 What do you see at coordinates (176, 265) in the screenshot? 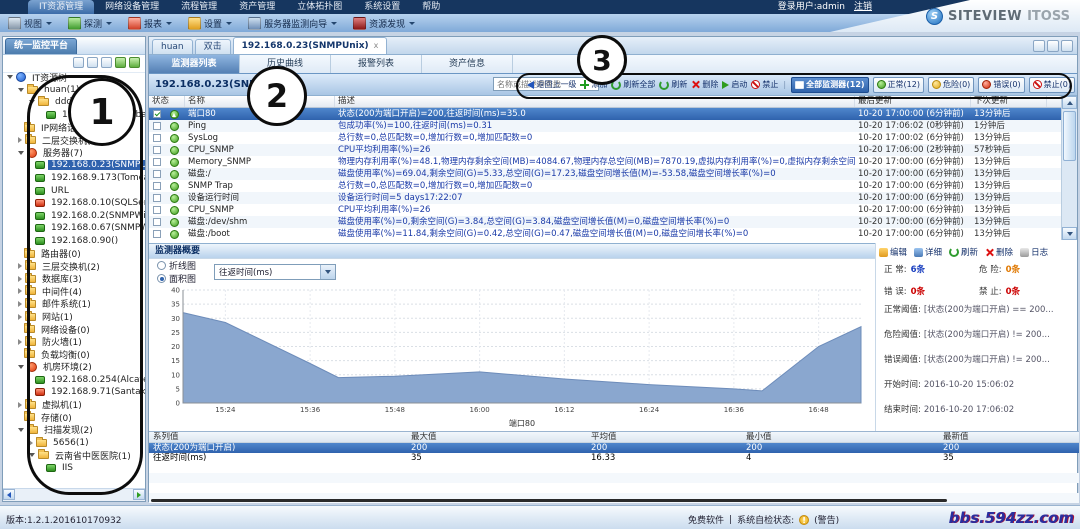
I see `chart-type-radio-1: 折线图` at bounding box center [176, 265].